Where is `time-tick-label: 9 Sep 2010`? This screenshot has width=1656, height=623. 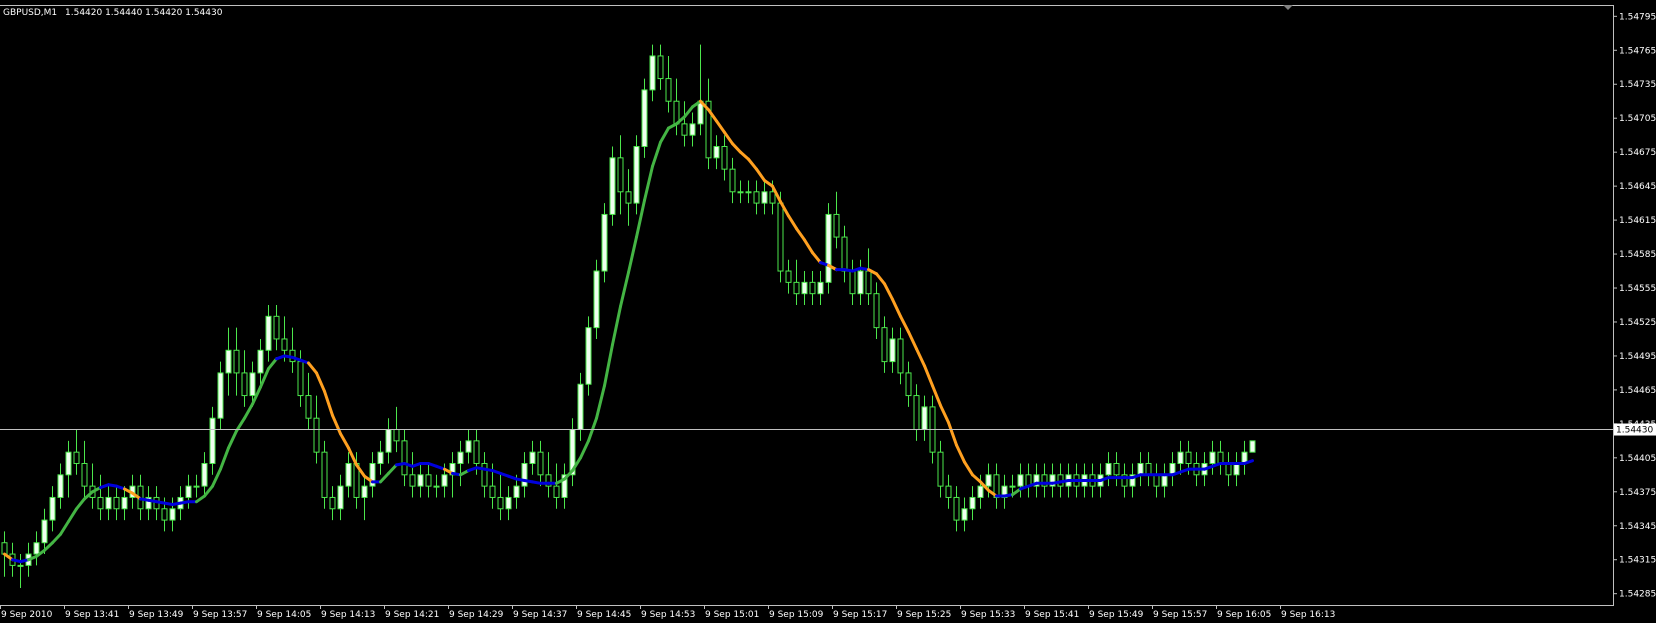 time-tick-label: 9 Sep 2010 is located at coordinates (27, 615).